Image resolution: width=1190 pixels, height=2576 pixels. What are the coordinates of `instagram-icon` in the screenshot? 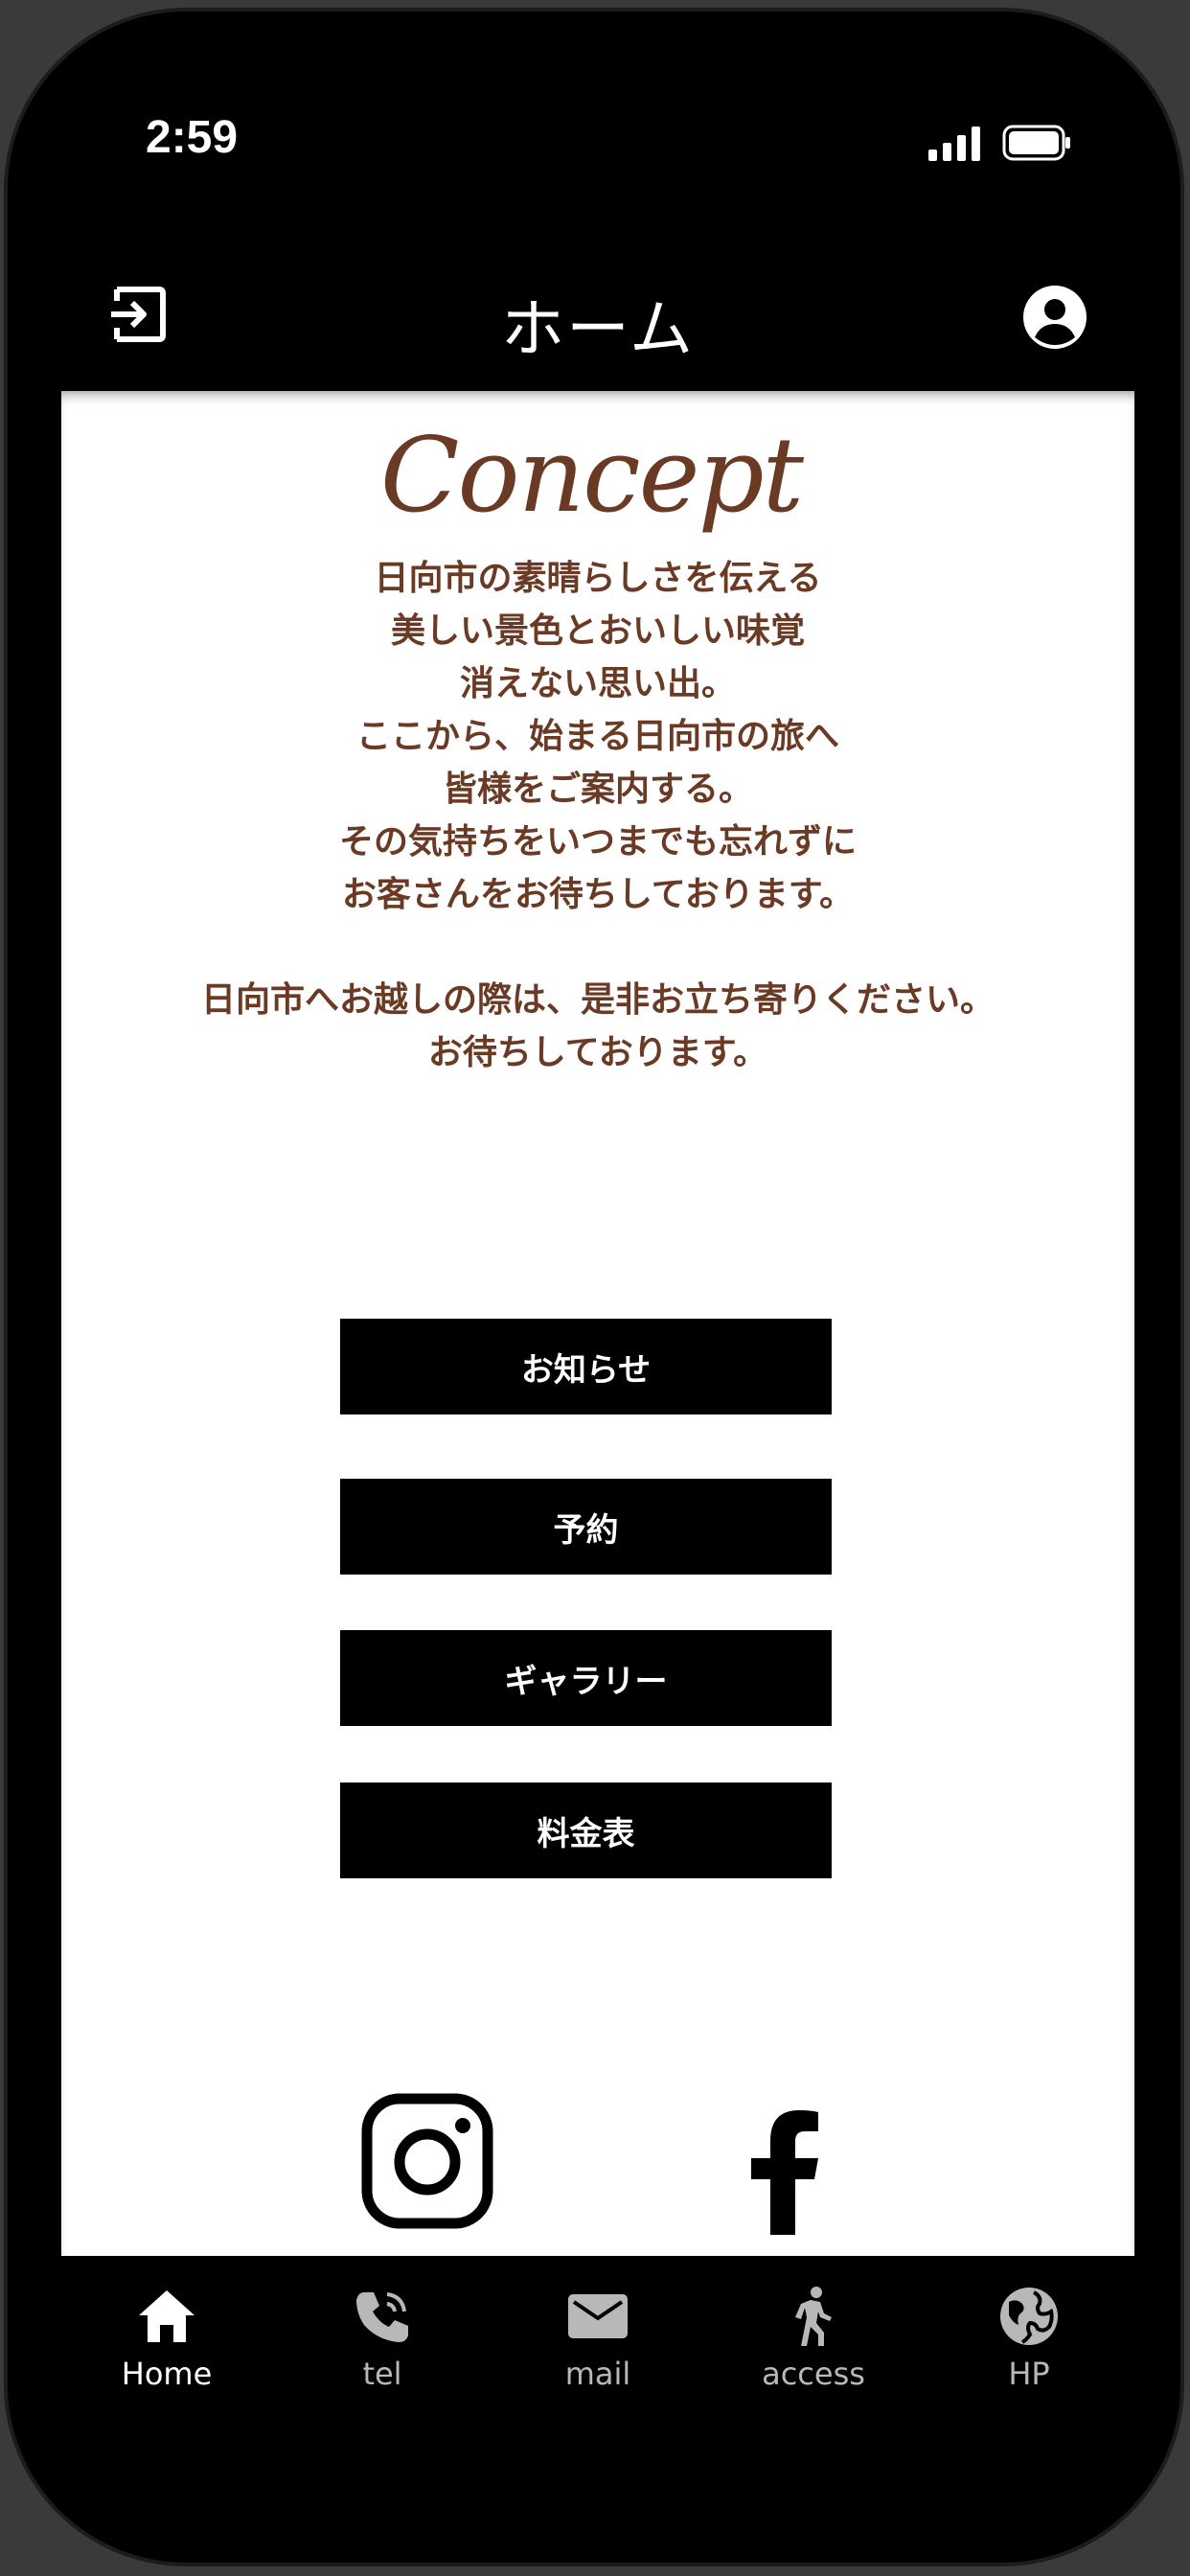 It's located at (427, 2161).